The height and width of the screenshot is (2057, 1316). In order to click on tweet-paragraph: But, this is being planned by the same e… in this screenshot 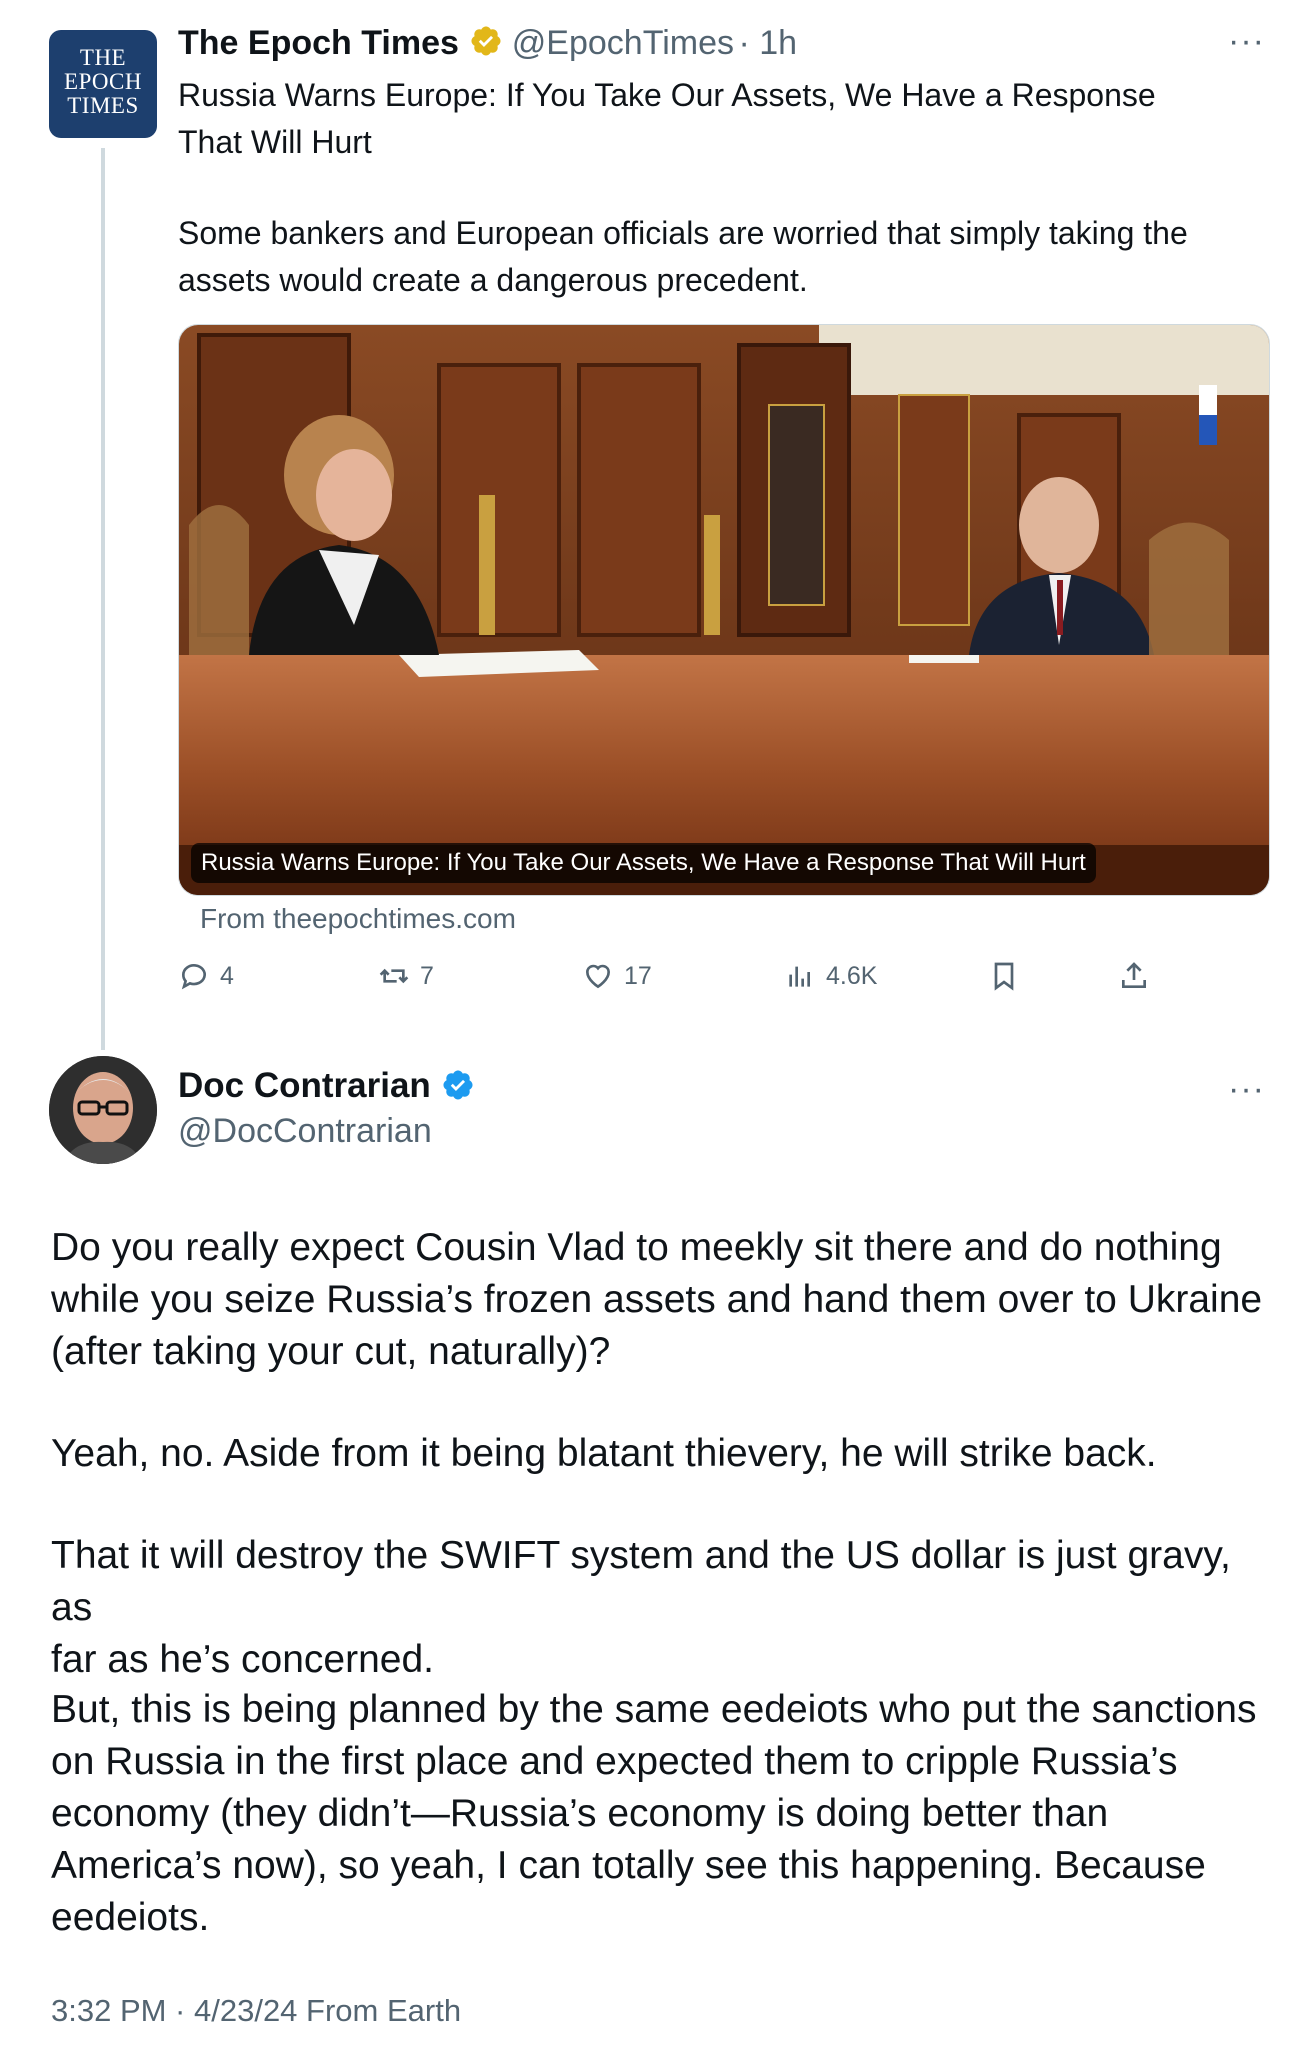, I will do `click(666, 1814)`.